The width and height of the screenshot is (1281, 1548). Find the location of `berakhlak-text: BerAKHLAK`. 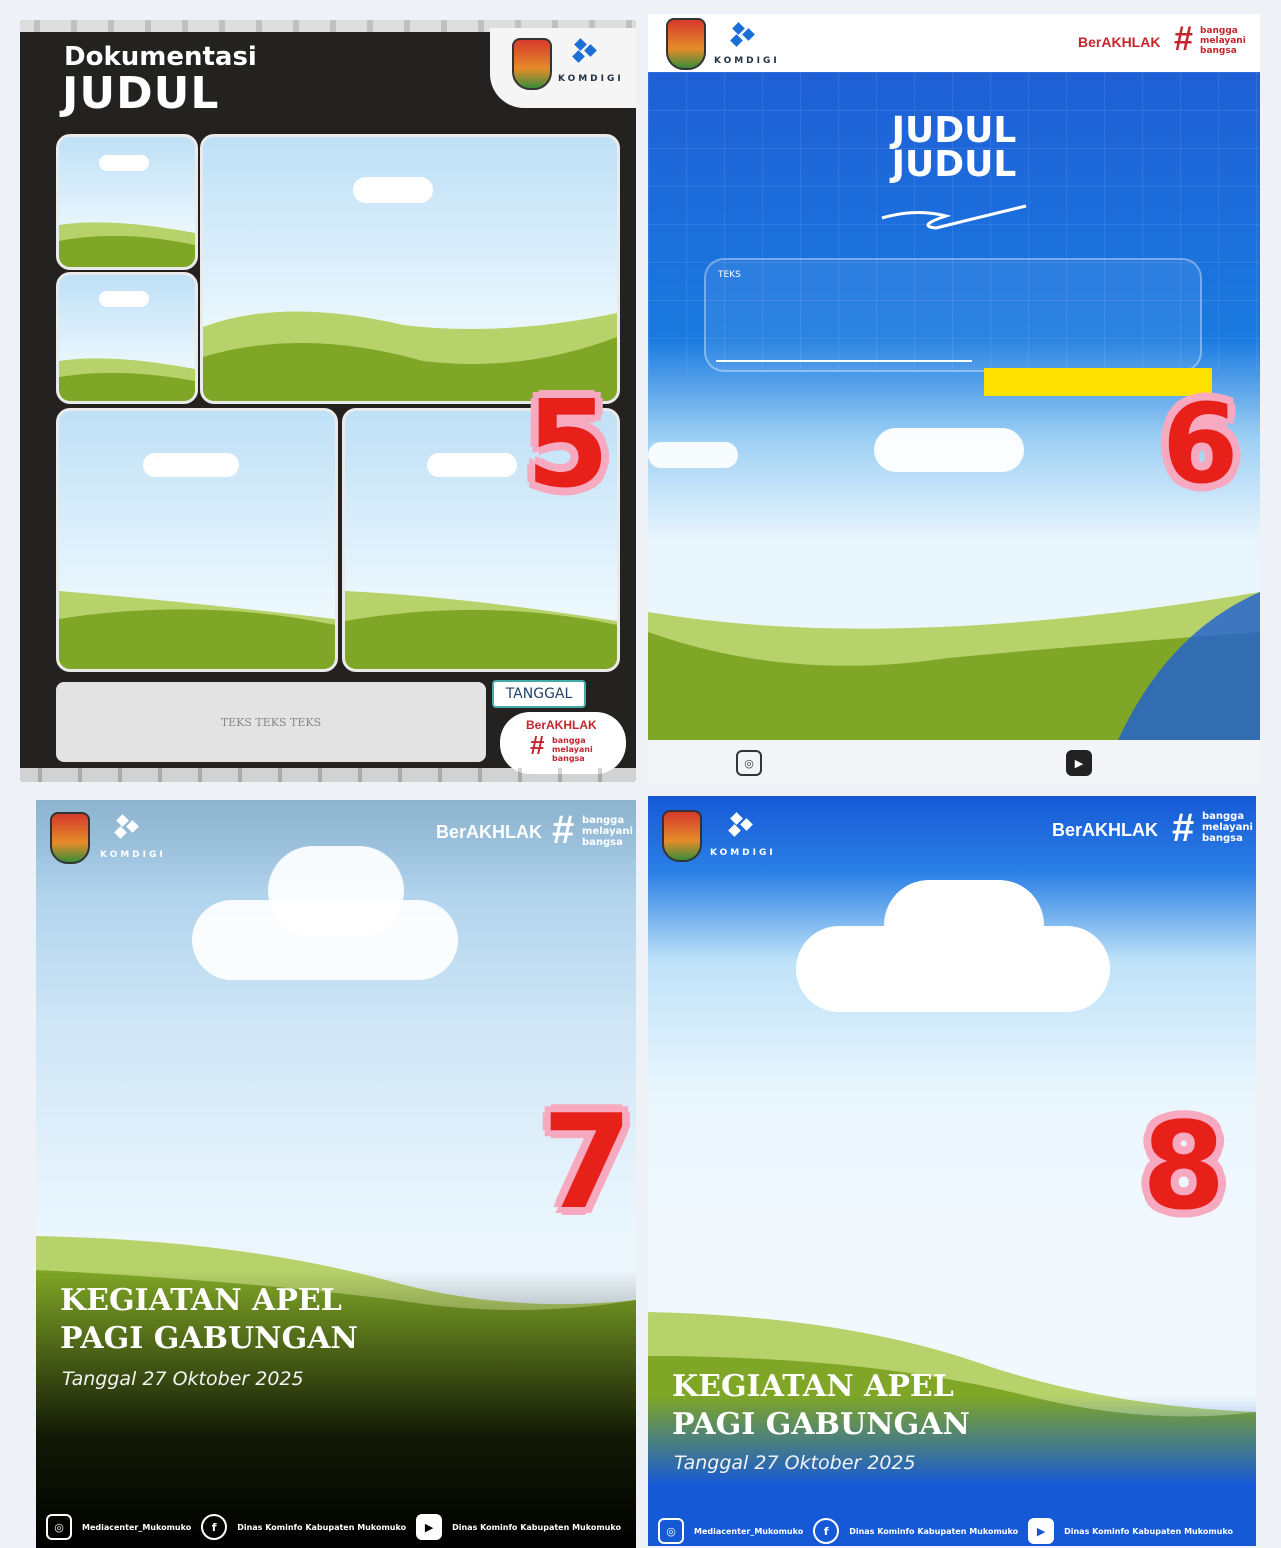

berakhlak-text: BerAKHLAK is located at coordinates (1119, 42).